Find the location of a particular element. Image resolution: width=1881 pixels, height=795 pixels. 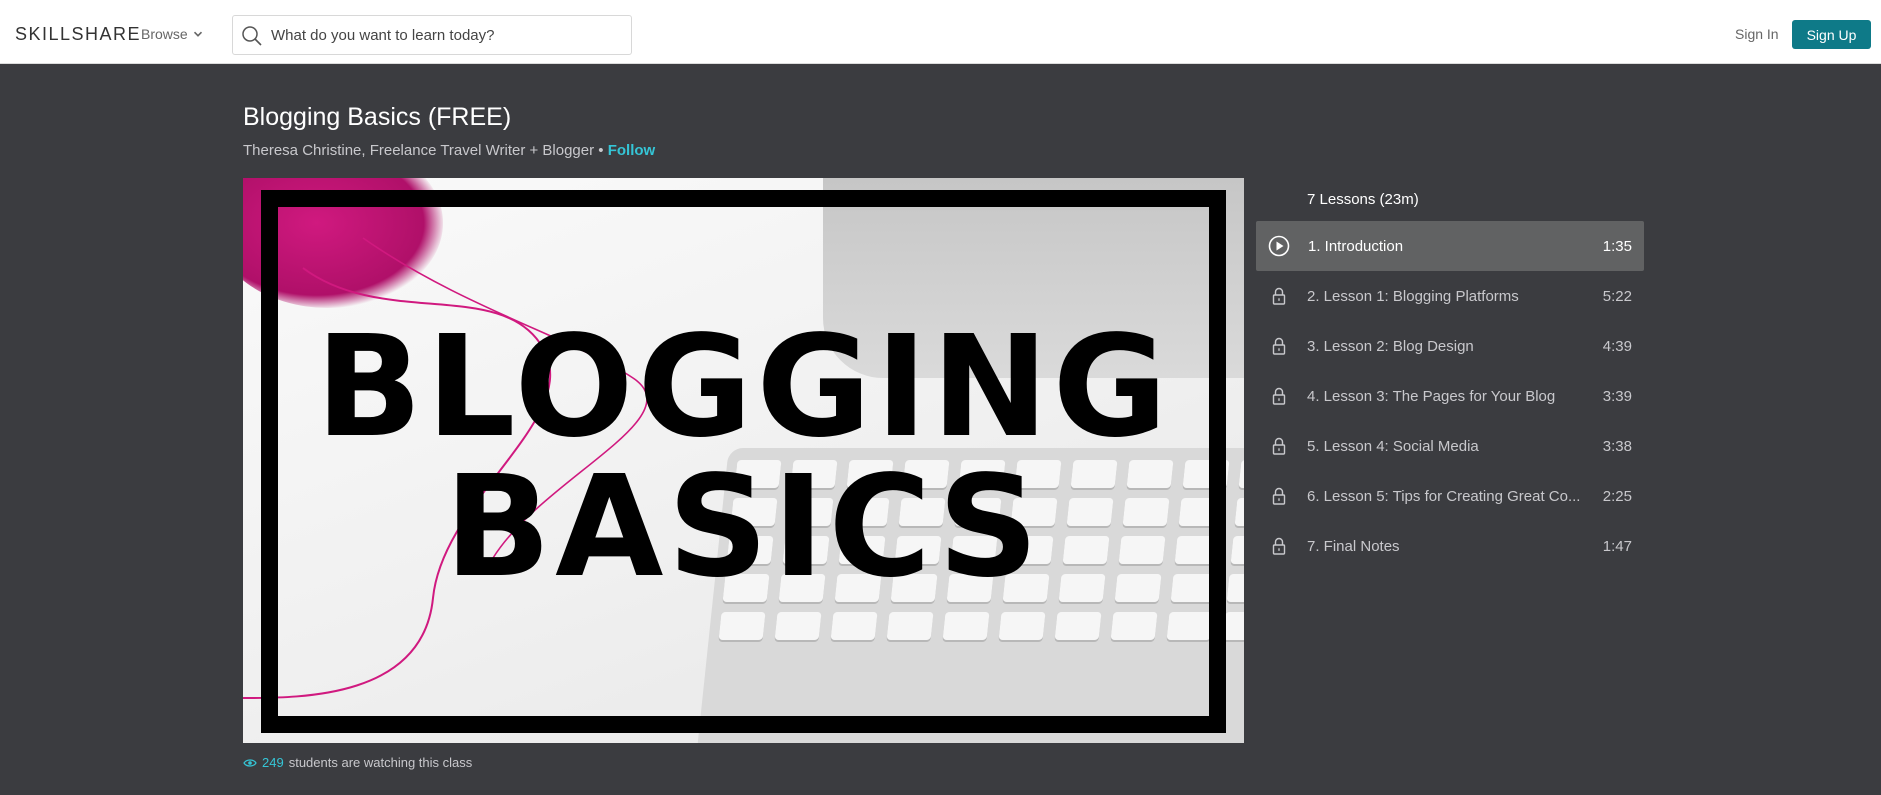

lesson-title: 7. Final Notes is located at coordinates (1353, 546).